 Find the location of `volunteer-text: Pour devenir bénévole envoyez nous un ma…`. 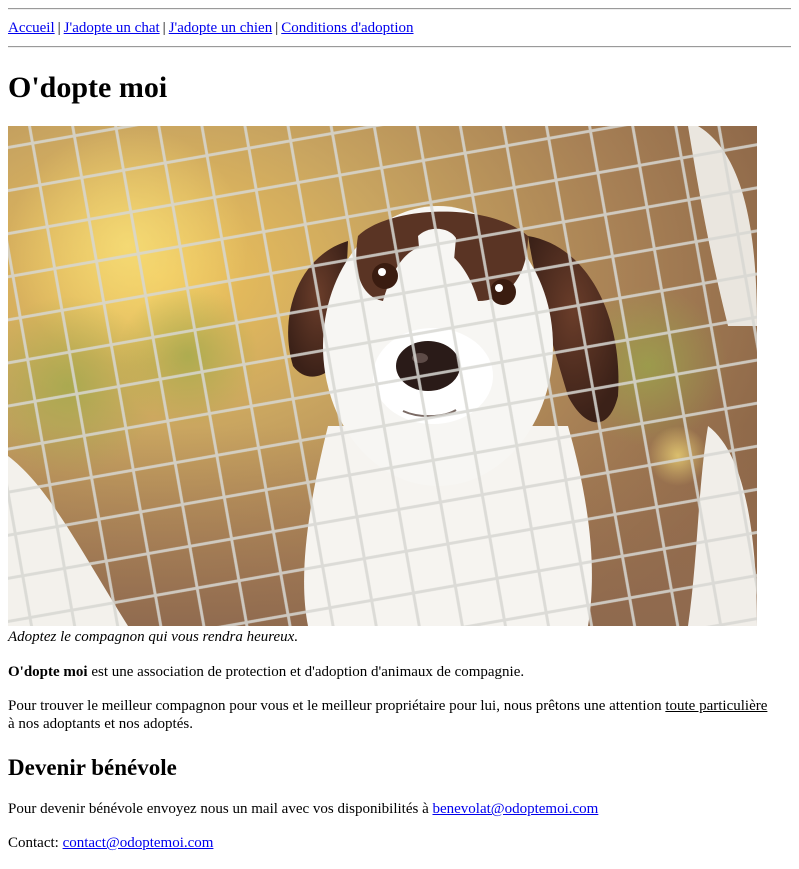

volunteer-text: Pour devenir bénévole envoyez nous un ma… is located at coordinates (220, 809).